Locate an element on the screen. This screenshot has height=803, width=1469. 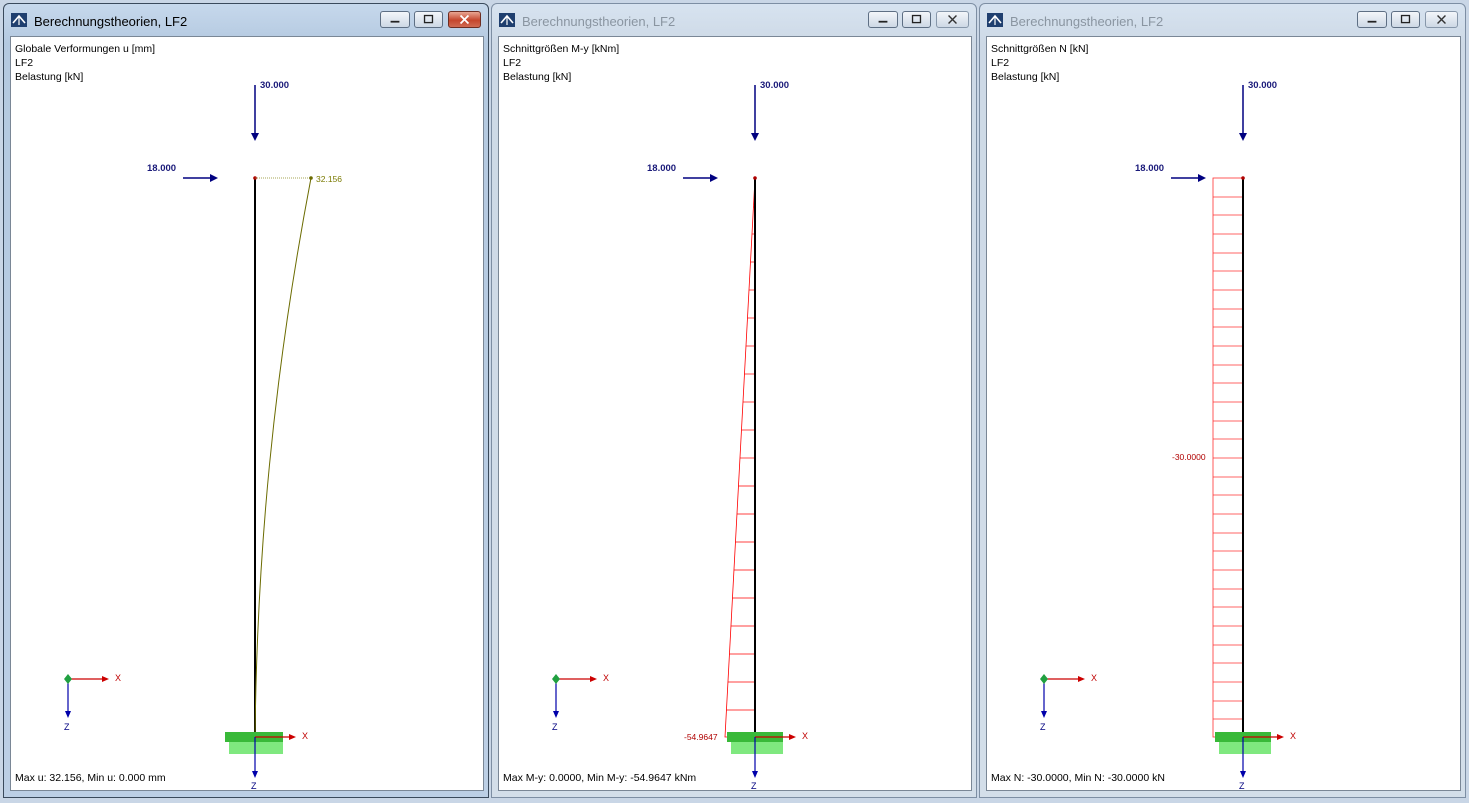
normal-force-label: -30.0000 is located at coordinates (1189, 457).